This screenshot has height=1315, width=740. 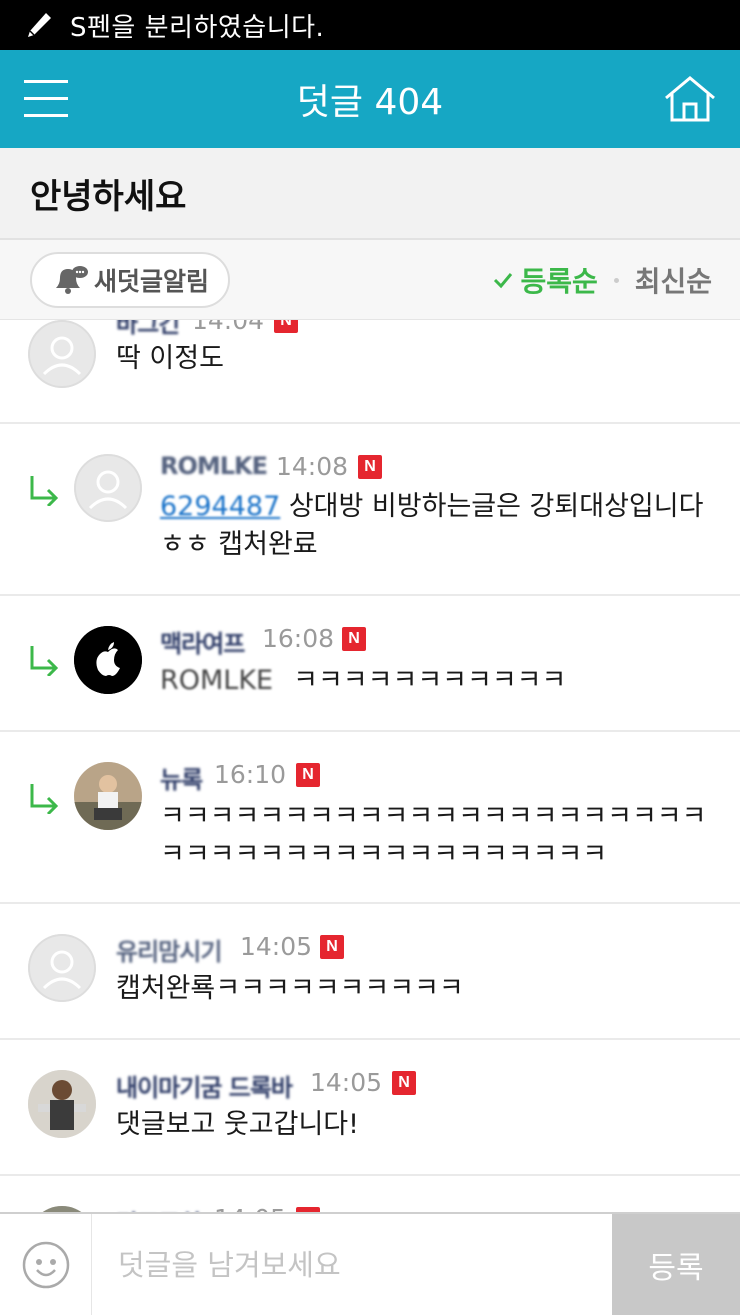 What do you see at coordinates (108, 660) in the screenshot?
I see `apple-avatar-icon` at bounding box center [108, 660].